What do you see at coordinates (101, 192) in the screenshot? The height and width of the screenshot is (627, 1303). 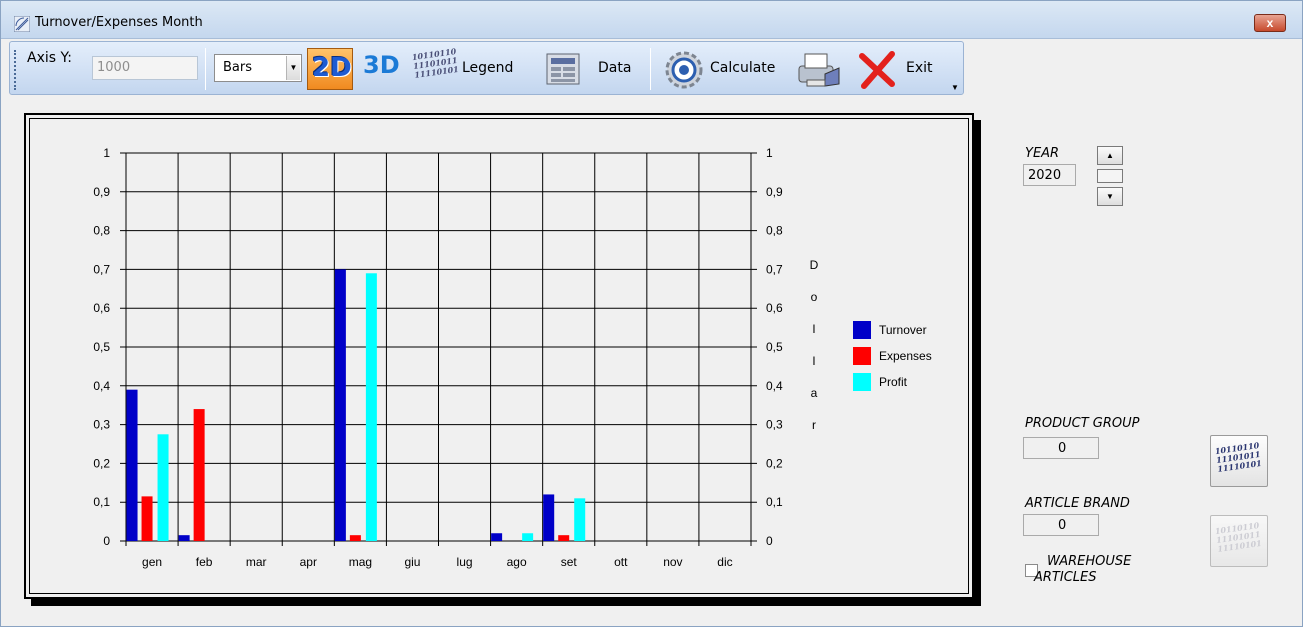 I see `y-tick-label-left: 0,9` at bounding box center [101, 192].